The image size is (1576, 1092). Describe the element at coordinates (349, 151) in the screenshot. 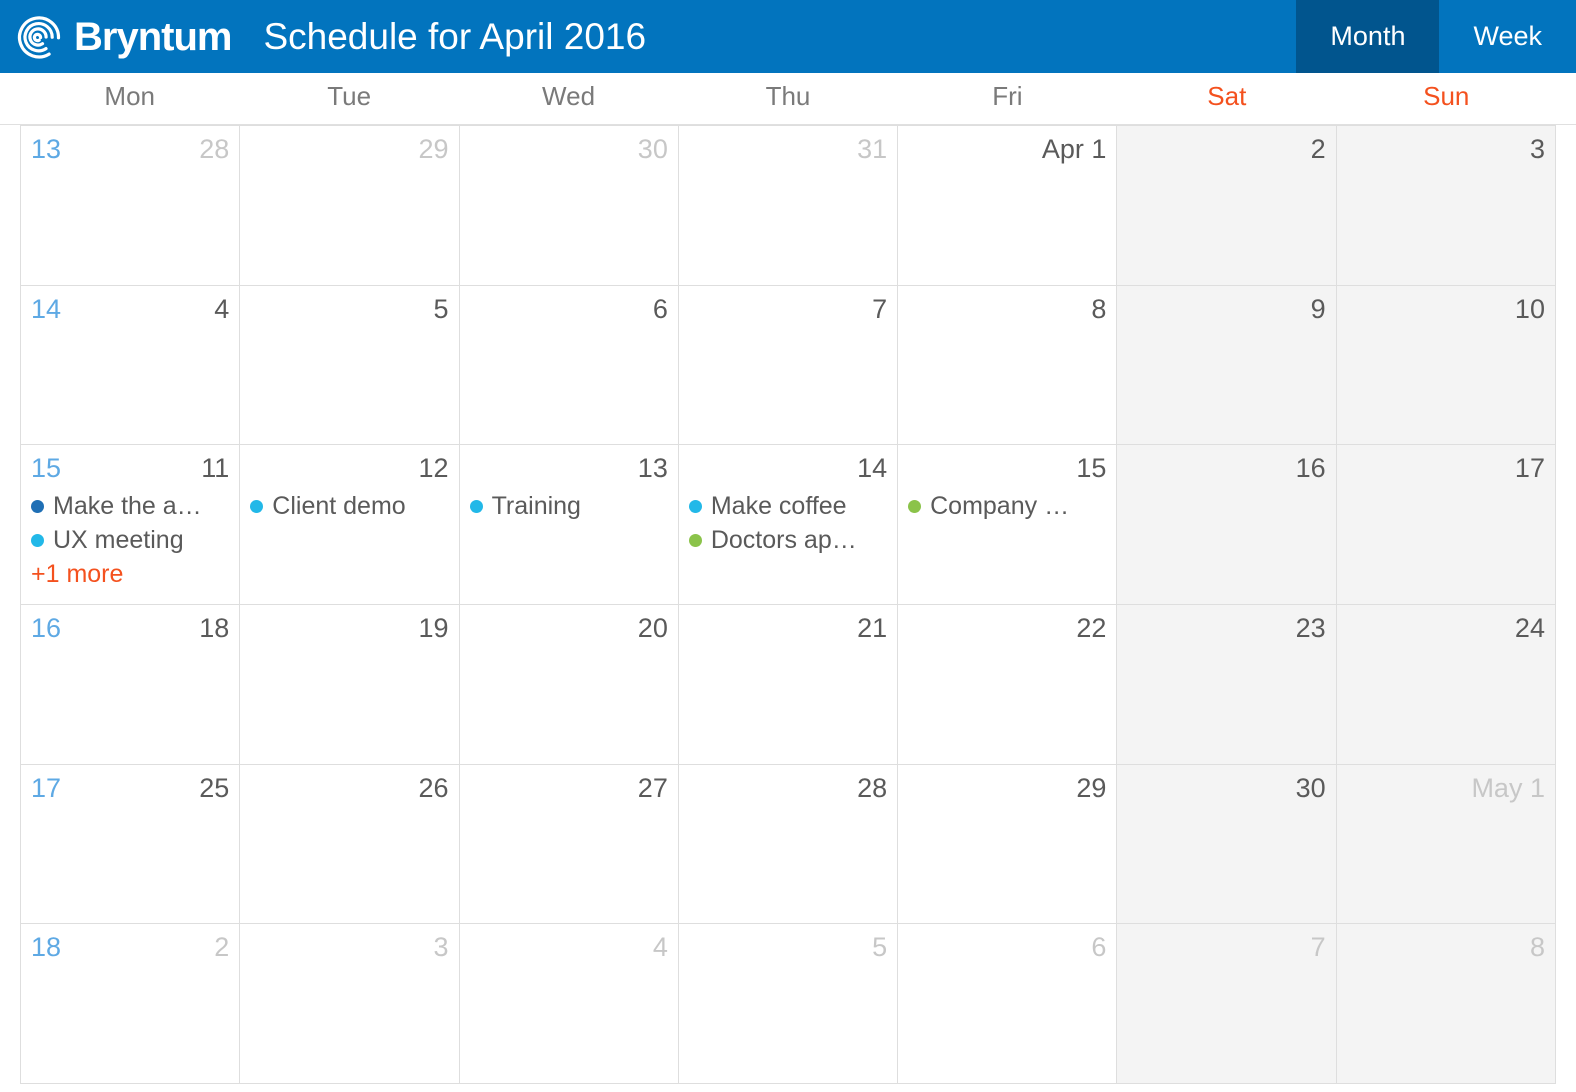

I see `day-cell-header: 1329` at that location.